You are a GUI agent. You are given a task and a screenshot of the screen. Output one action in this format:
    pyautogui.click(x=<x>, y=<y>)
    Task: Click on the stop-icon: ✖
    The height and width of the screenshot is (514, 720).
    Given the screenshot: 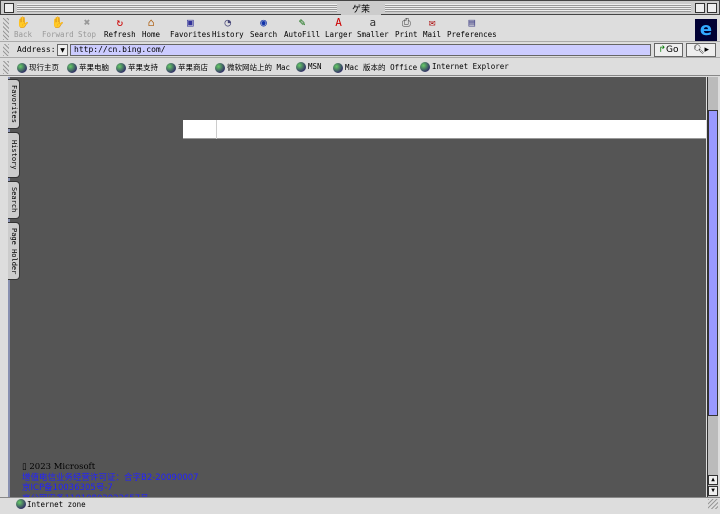 What is the action you would take?
    pyautogui.click(x=87, y=22)
    